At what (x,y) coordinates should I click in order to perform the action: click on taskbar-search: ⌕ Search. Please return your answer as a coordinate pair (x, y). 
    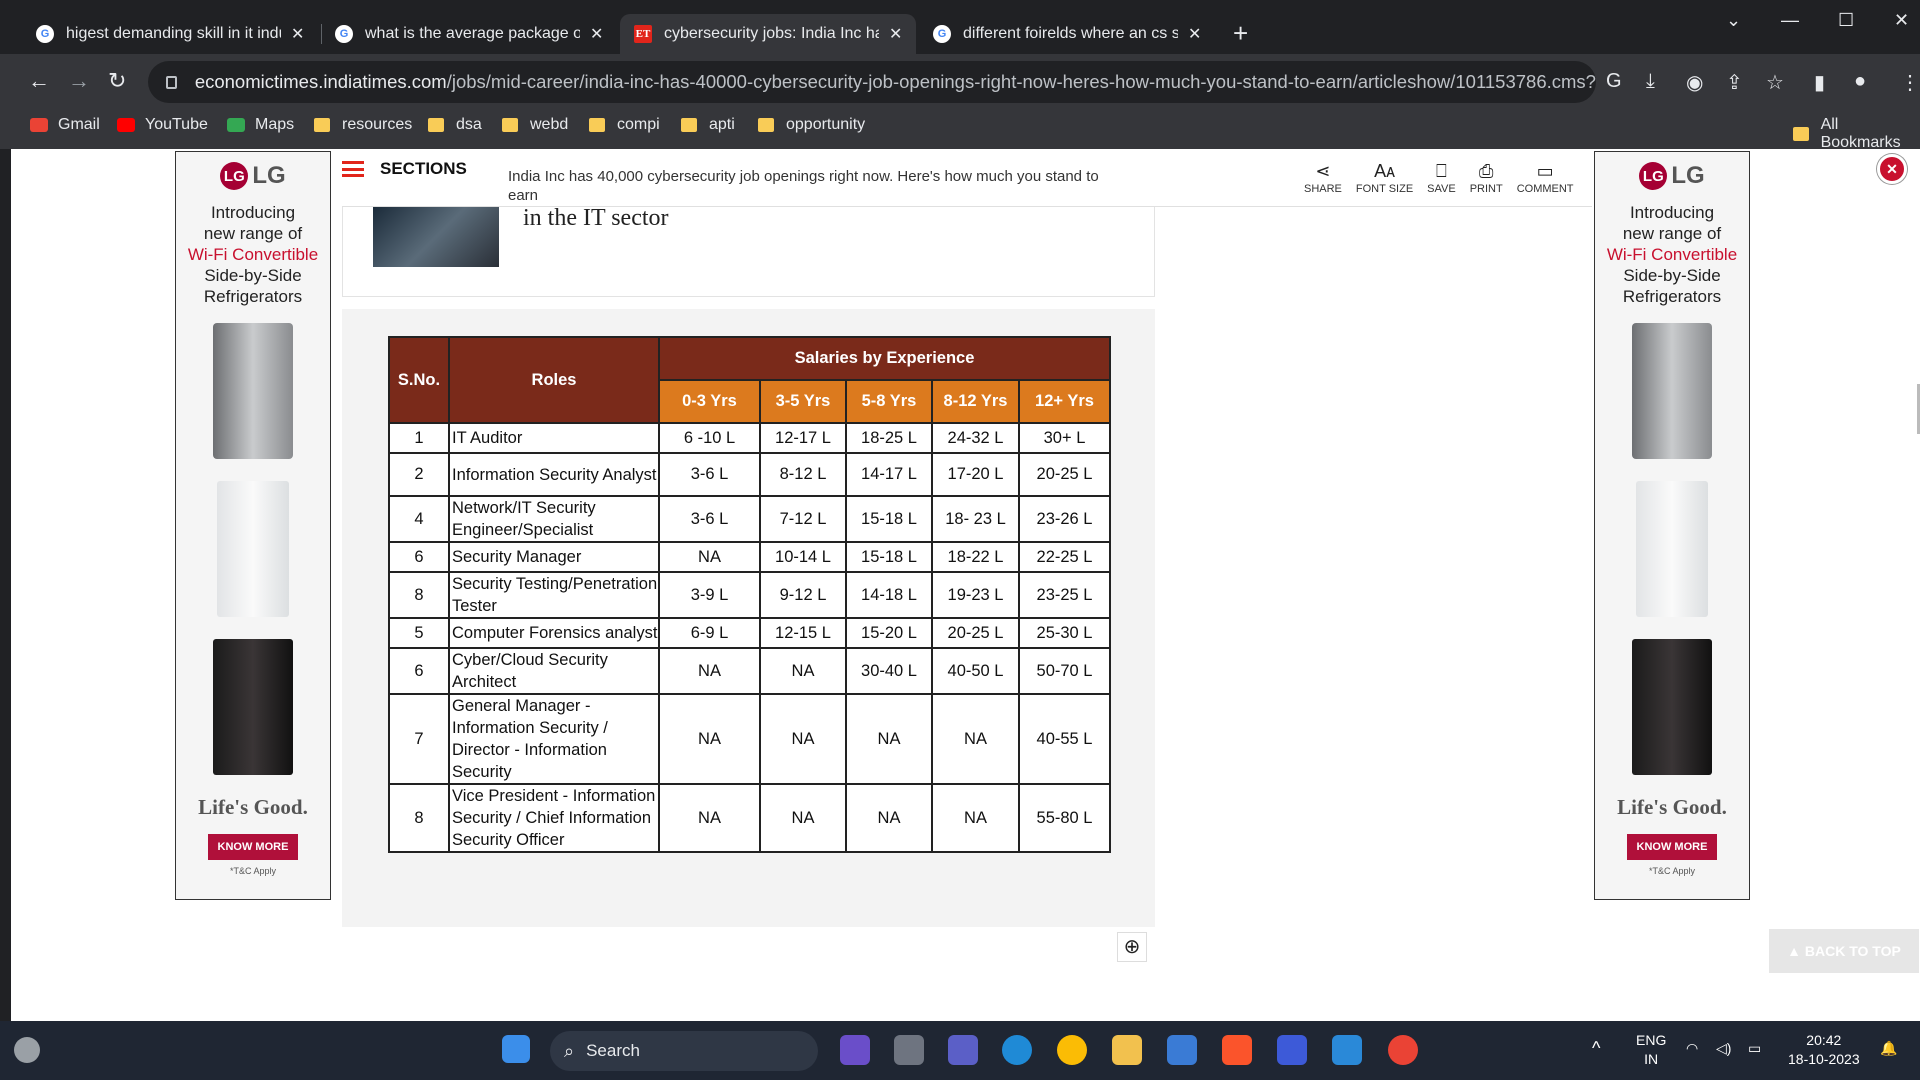
    Looking at the image, I should click on (684, 1051).